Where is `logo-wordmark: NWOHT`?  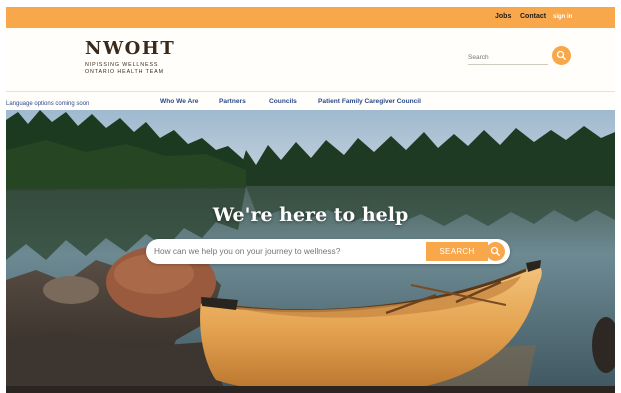 logo-wordmark: NWOHT is located at coordinates (130, 48).